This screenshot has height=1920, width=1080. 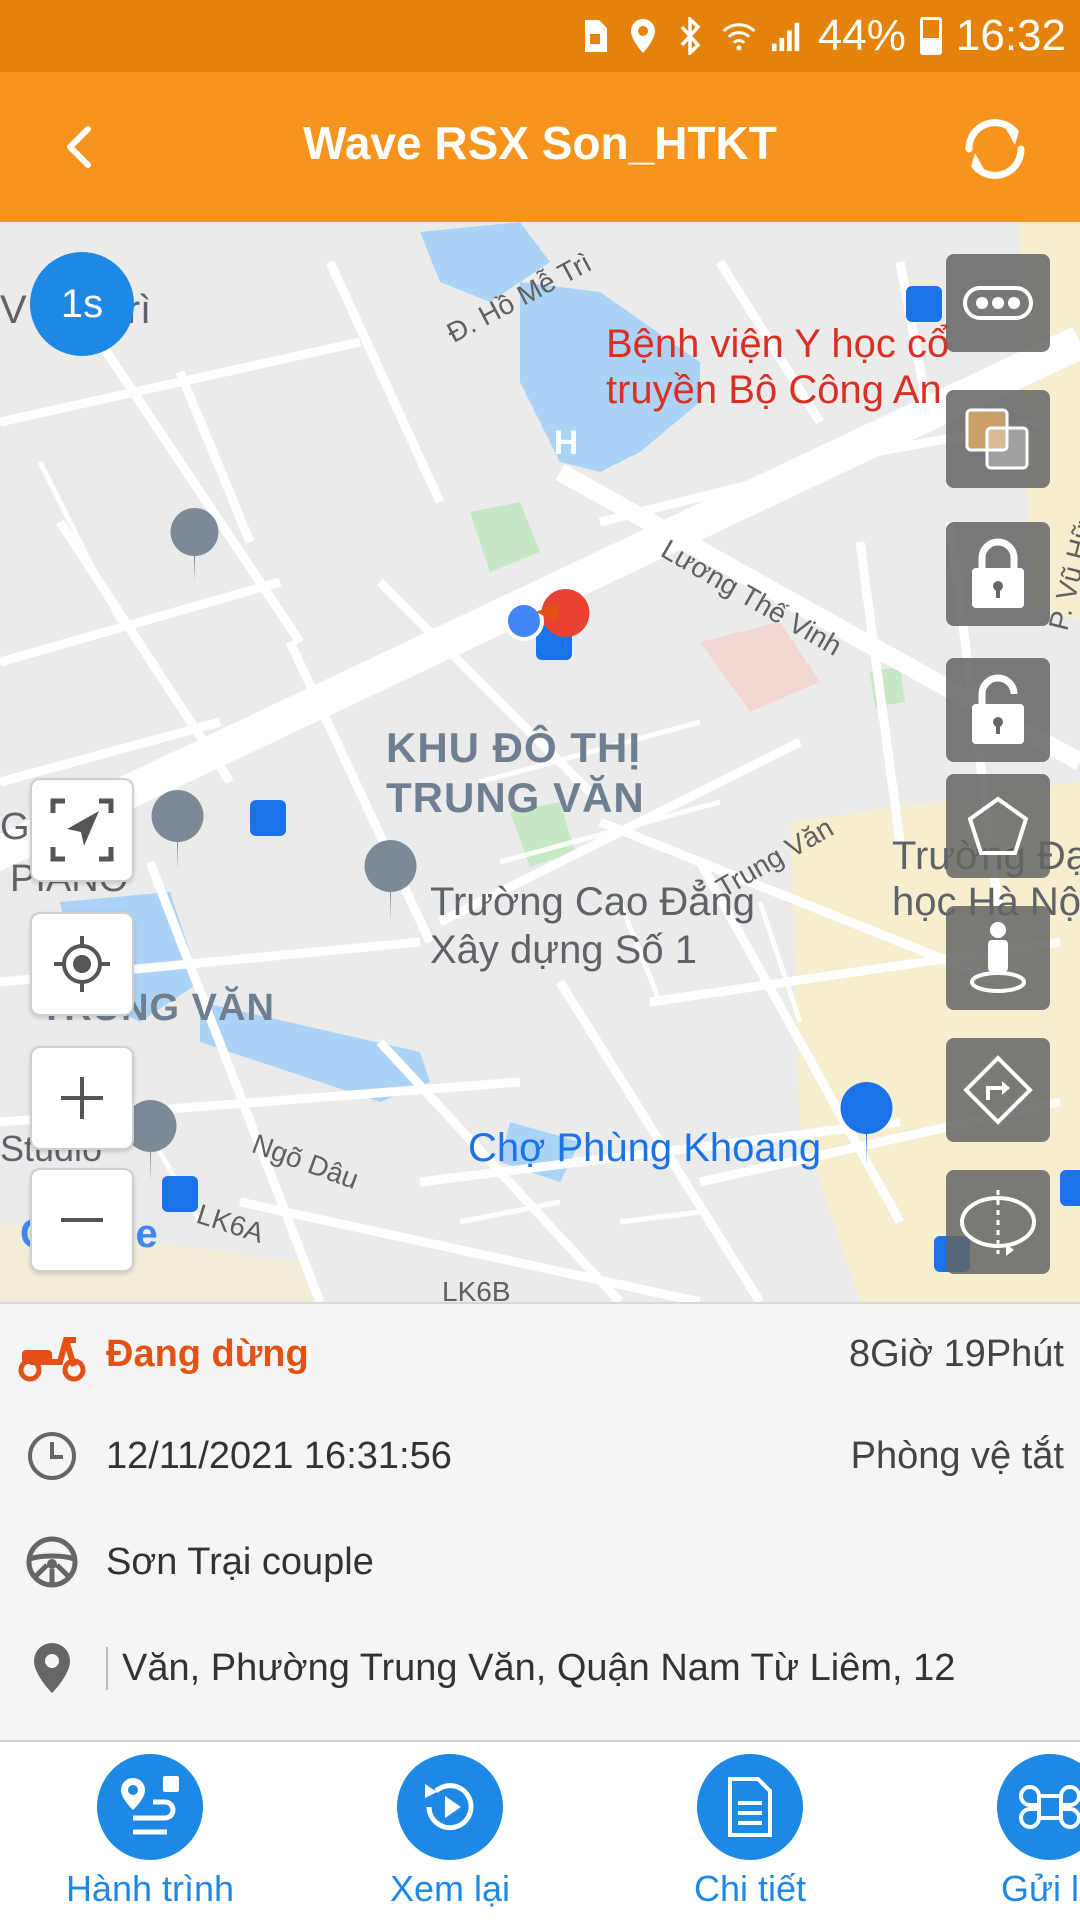 I want to click on steering-wheel-icon, so click(x=52, y=1562).